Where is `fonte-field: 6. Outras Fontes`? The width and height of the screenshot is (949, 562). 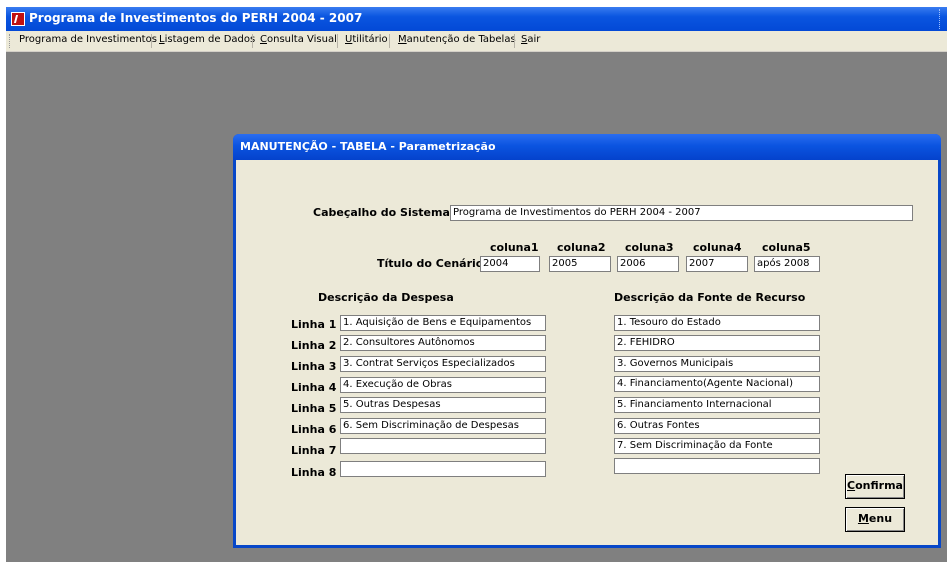
fonte-field: 6. Outras Fontes is located at coordinates (717, 426).